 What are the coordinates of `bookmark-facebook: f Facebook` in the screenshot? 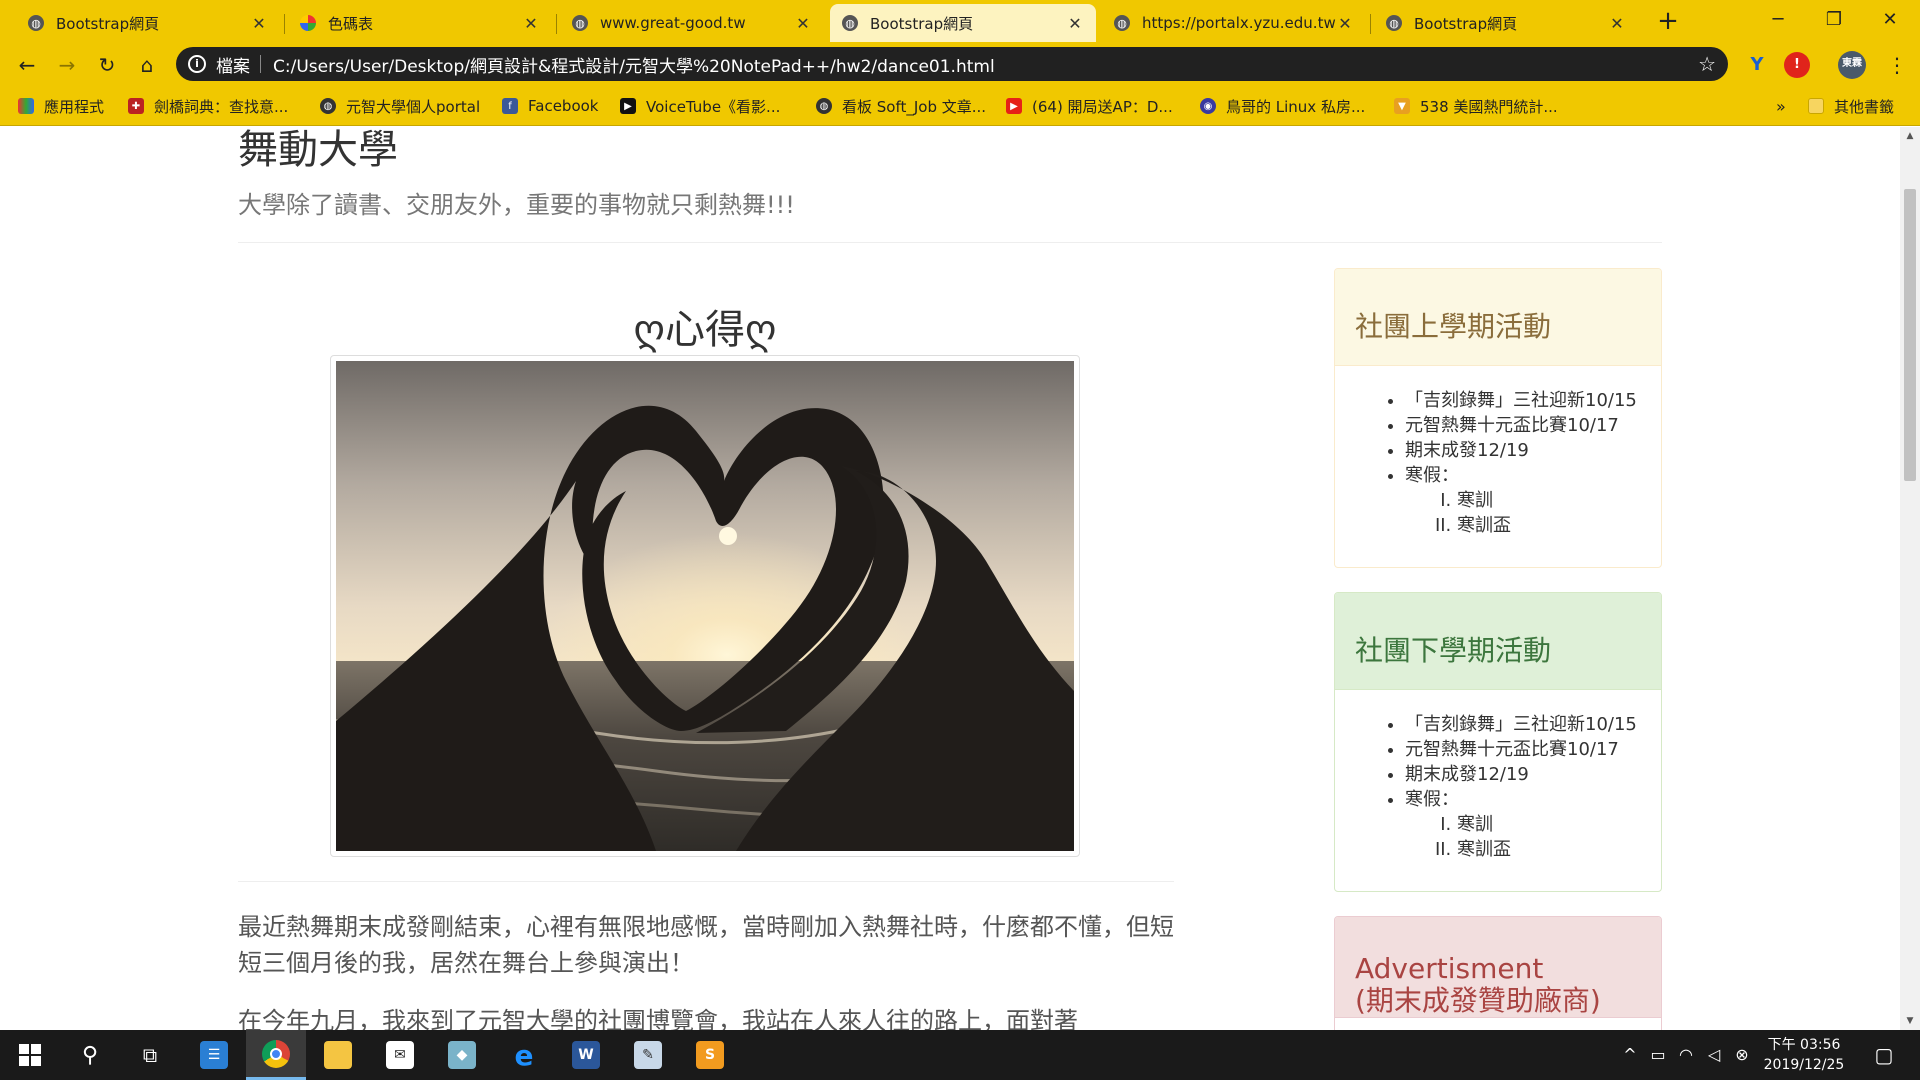 It's located at (550, 106).